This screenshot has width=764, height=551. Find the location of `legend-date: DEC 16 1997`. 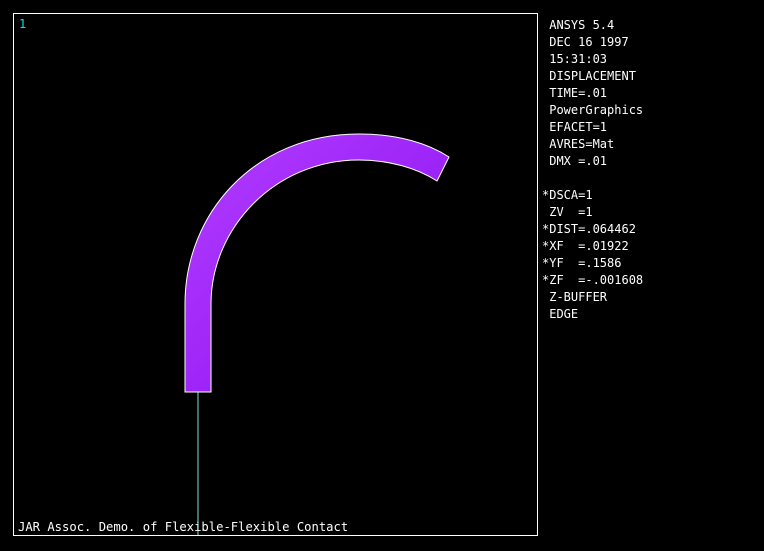

legend-date: DEC 16 1997 is located at coordinates (585, 42).